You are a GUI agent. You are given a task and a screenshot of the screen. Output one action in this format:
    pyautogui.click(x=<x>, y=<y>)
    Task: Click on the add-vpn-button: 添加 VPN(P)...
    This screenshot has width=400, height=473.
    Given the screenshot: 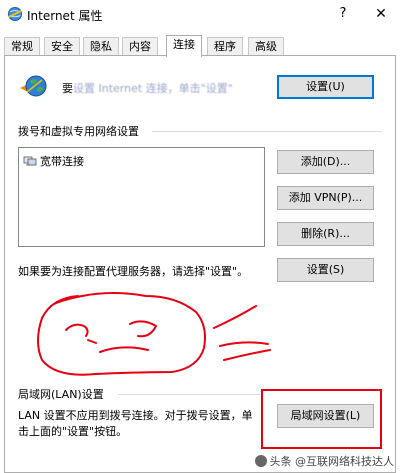 What is the action you would take?
    pyautogui.click(x=325, y=198)
    